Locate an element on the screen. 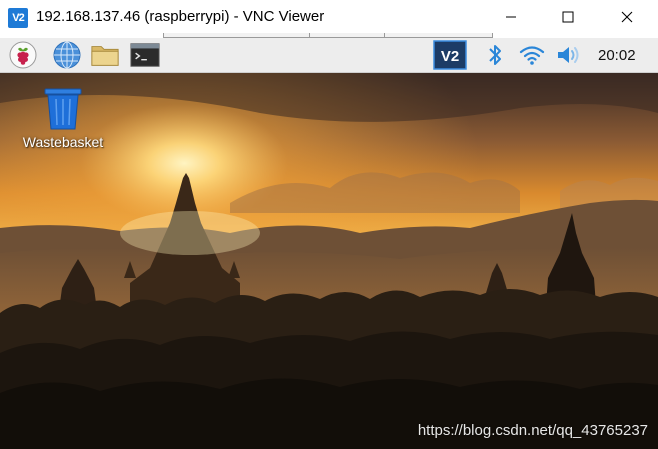  vnc-icon: V2 is located at coordinates (450, 55).